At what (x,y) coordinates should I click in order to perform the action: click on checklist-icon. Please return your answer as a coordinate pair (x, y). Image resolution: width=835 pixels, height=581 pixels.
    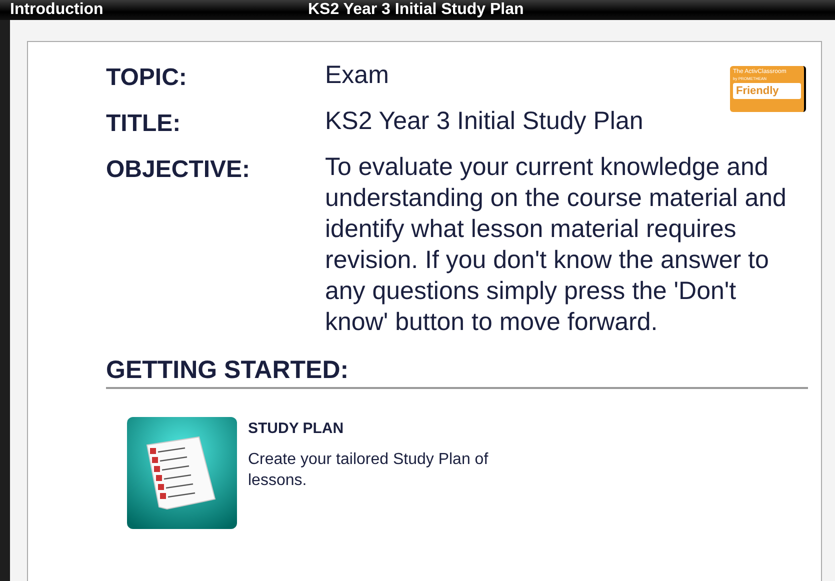
    Looking at the image, I should click on (182, 473).